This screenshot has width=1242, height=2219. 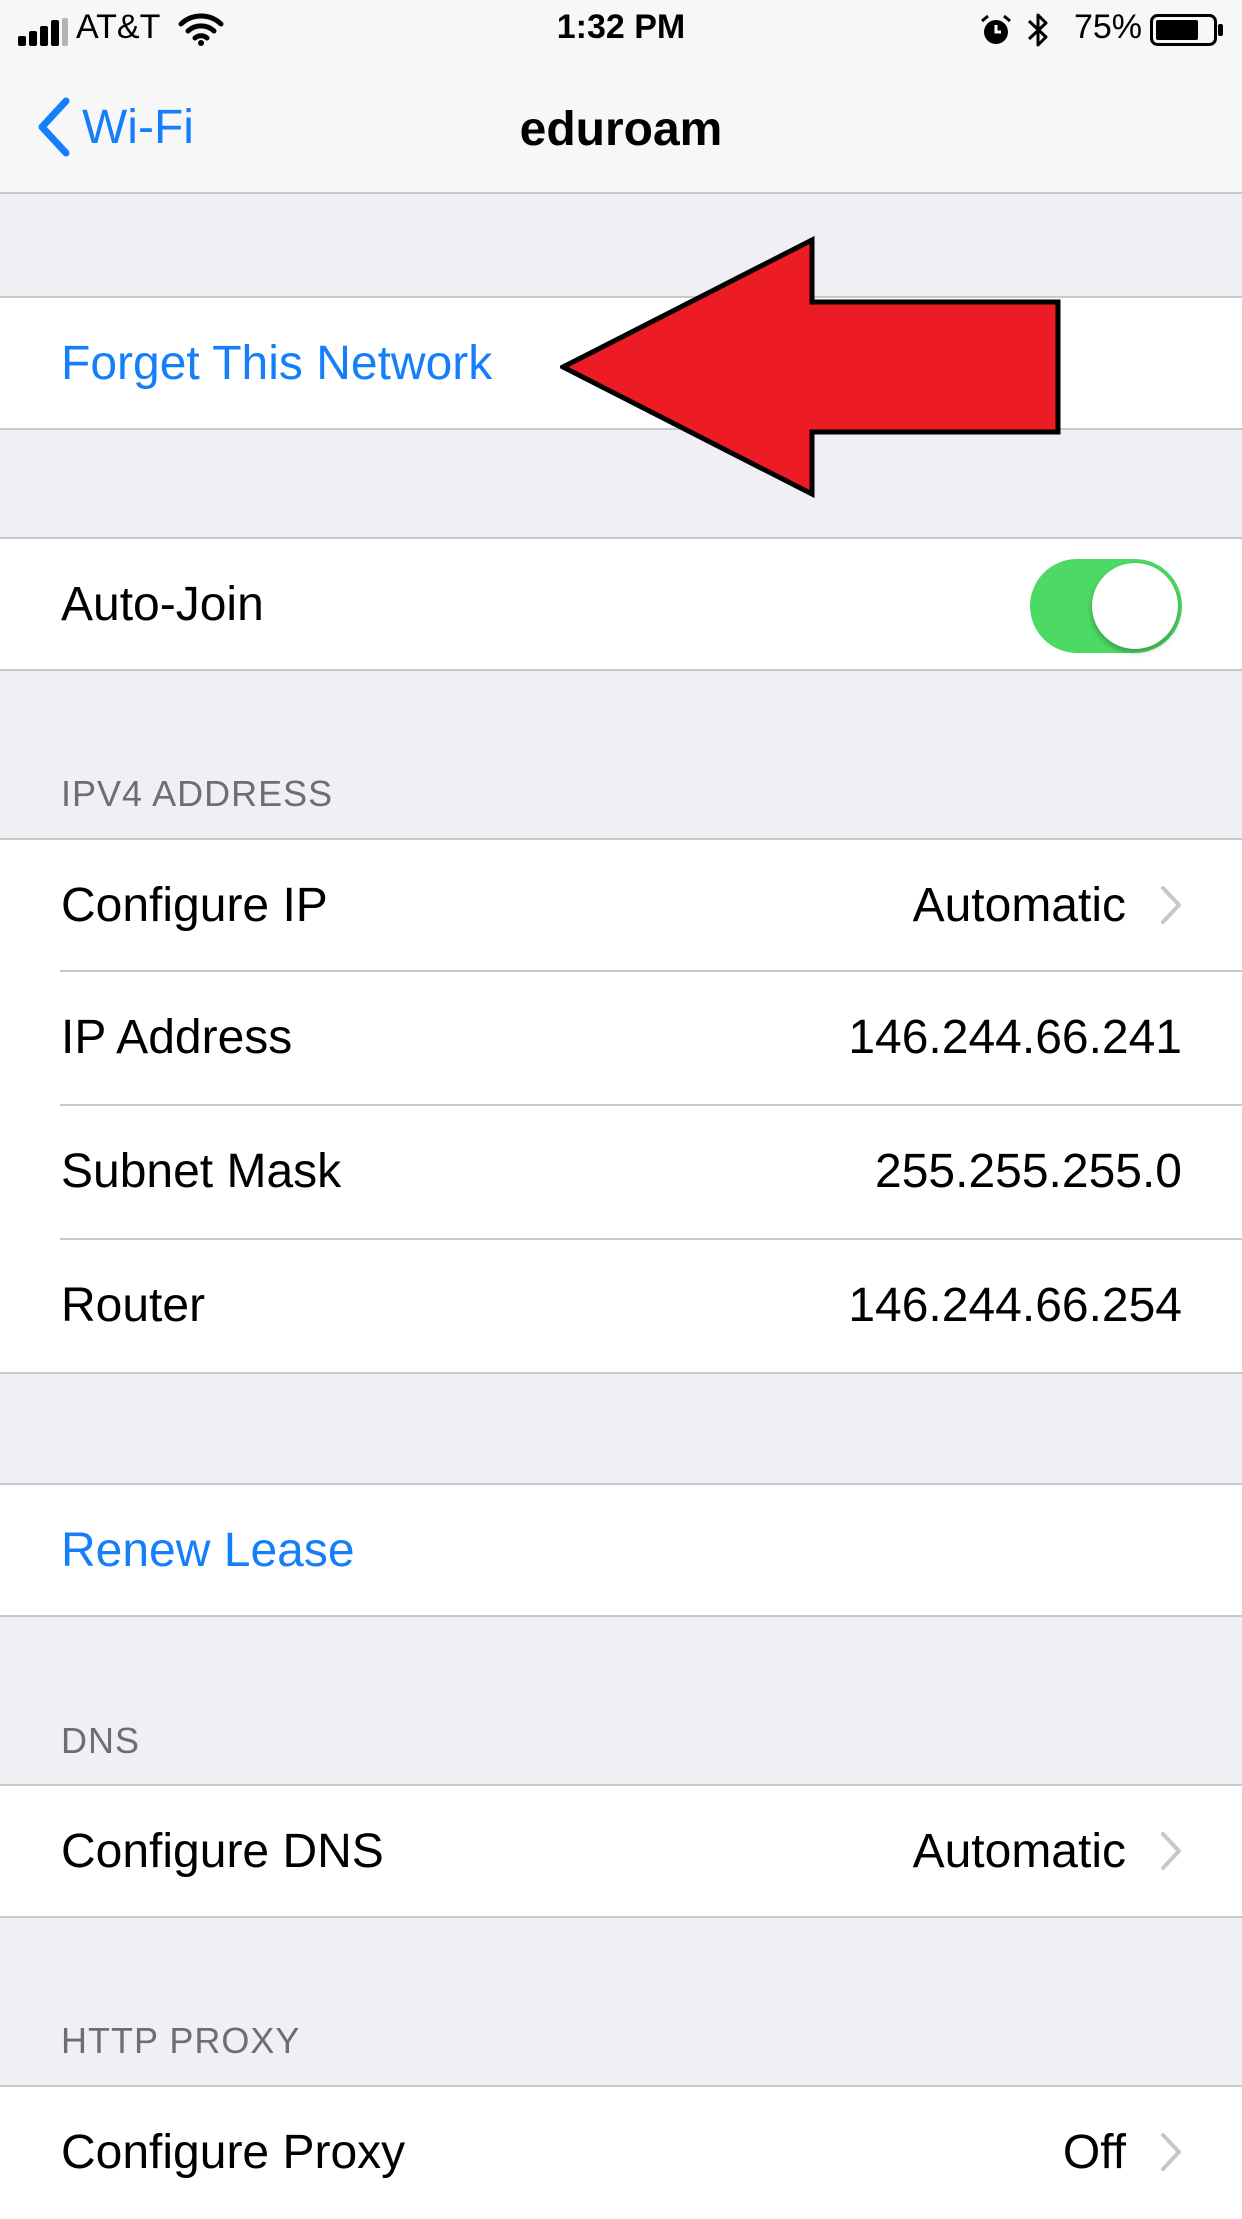 What do you see at coordinates (621, 905) in the screenshot?
I see `configure-ip-row: Configure IP Automatic` at bounding box center [621, 905].